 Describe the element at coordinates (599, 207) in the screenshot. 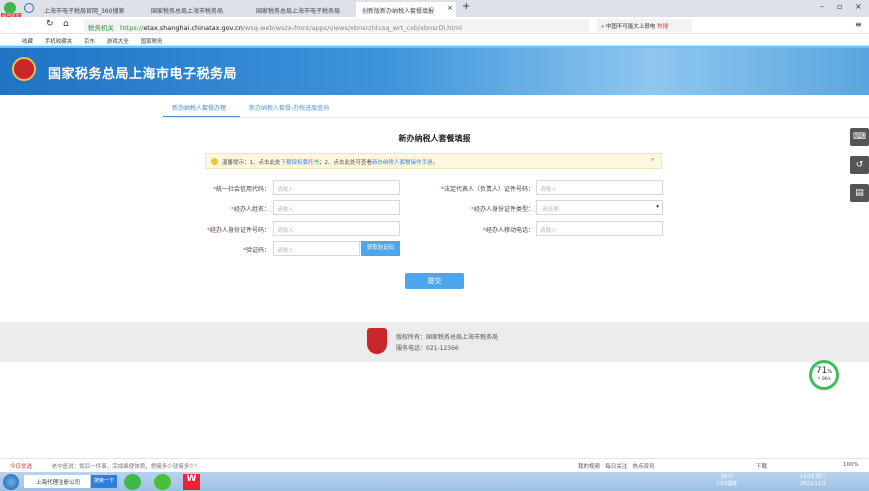

I see `agent-id-type-select: -请选择- ▾` at that location.